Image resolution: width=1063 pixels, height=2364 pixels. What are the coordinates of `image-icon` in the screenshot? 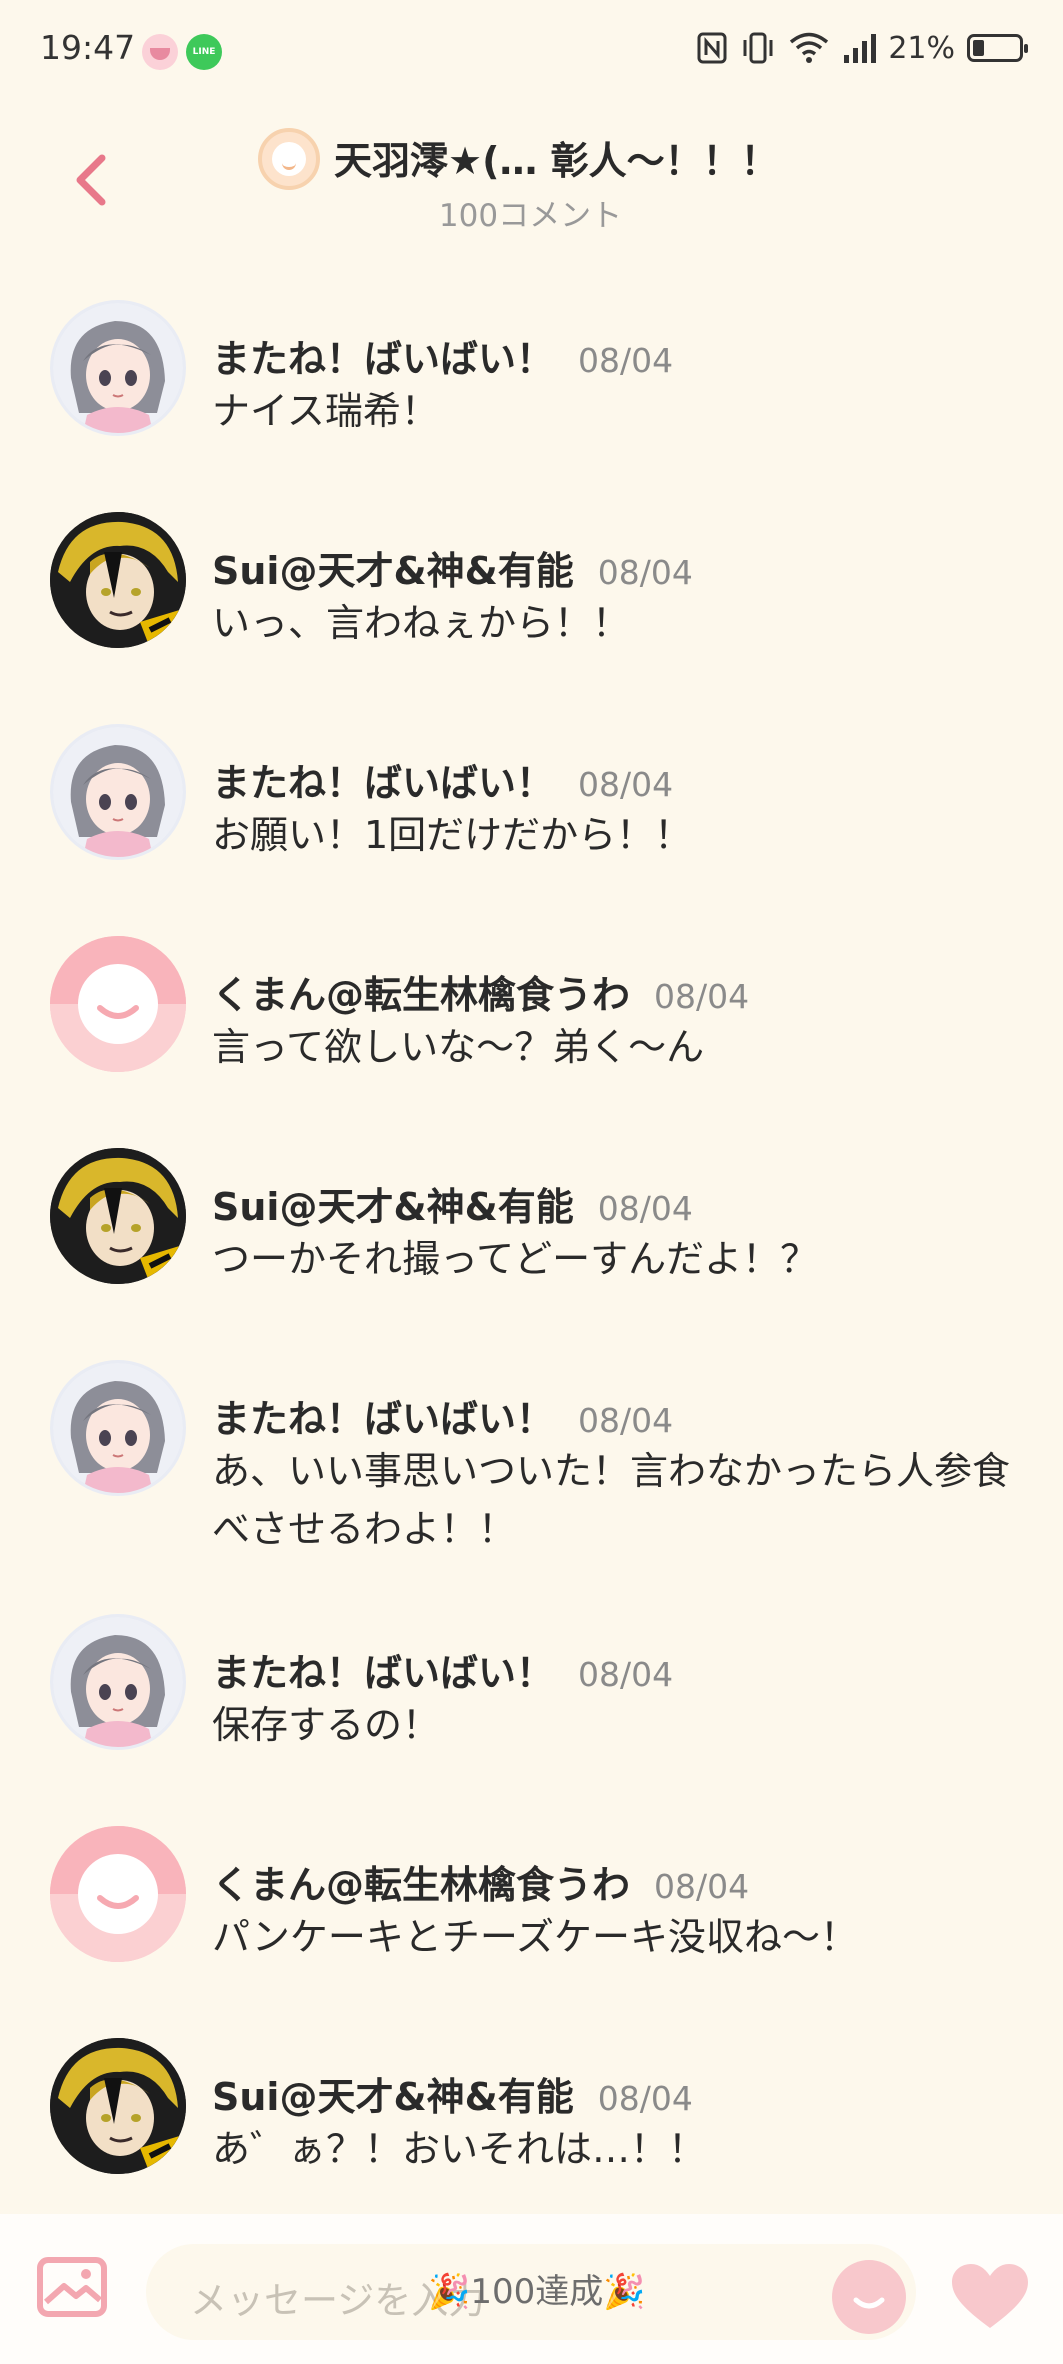 It's located at (72, 2287).